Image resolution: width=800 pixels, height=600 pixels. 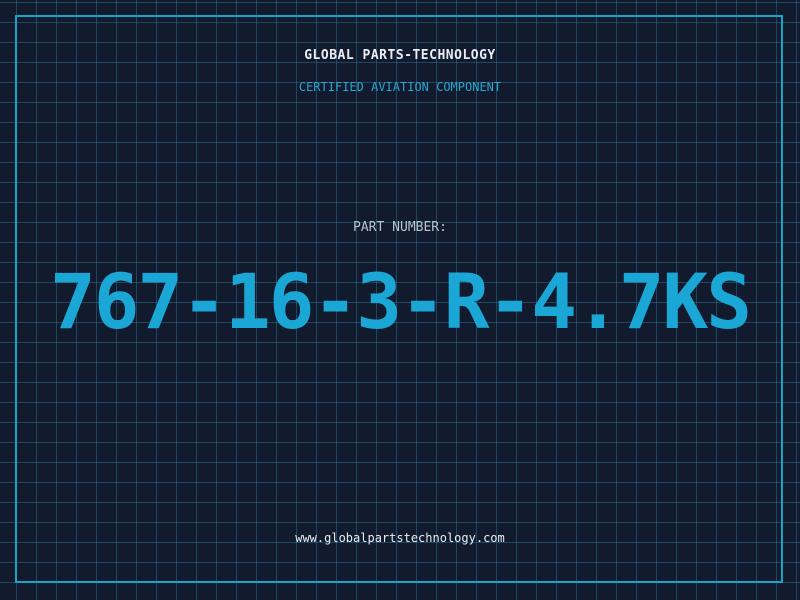 What do you see at coordinates (400, 227) in the screenshot?
I see `part-number-label: PART NUMBER:` at bounding box center [400, 227].